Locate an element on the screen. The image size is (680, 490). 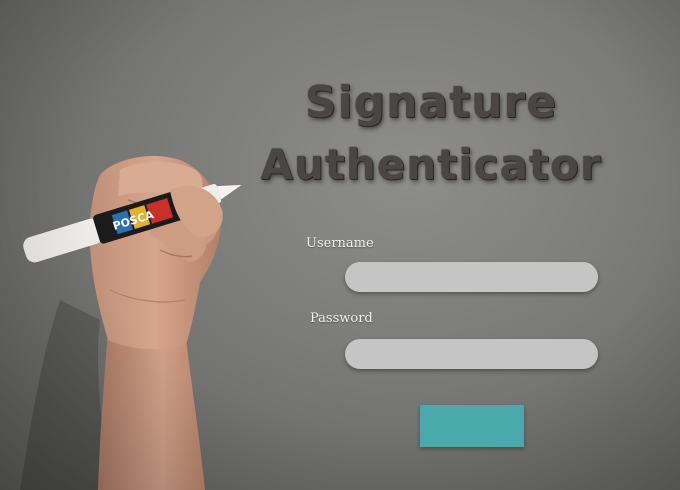
page-title: Signature Authenticator is located at coordinates (431, 134).